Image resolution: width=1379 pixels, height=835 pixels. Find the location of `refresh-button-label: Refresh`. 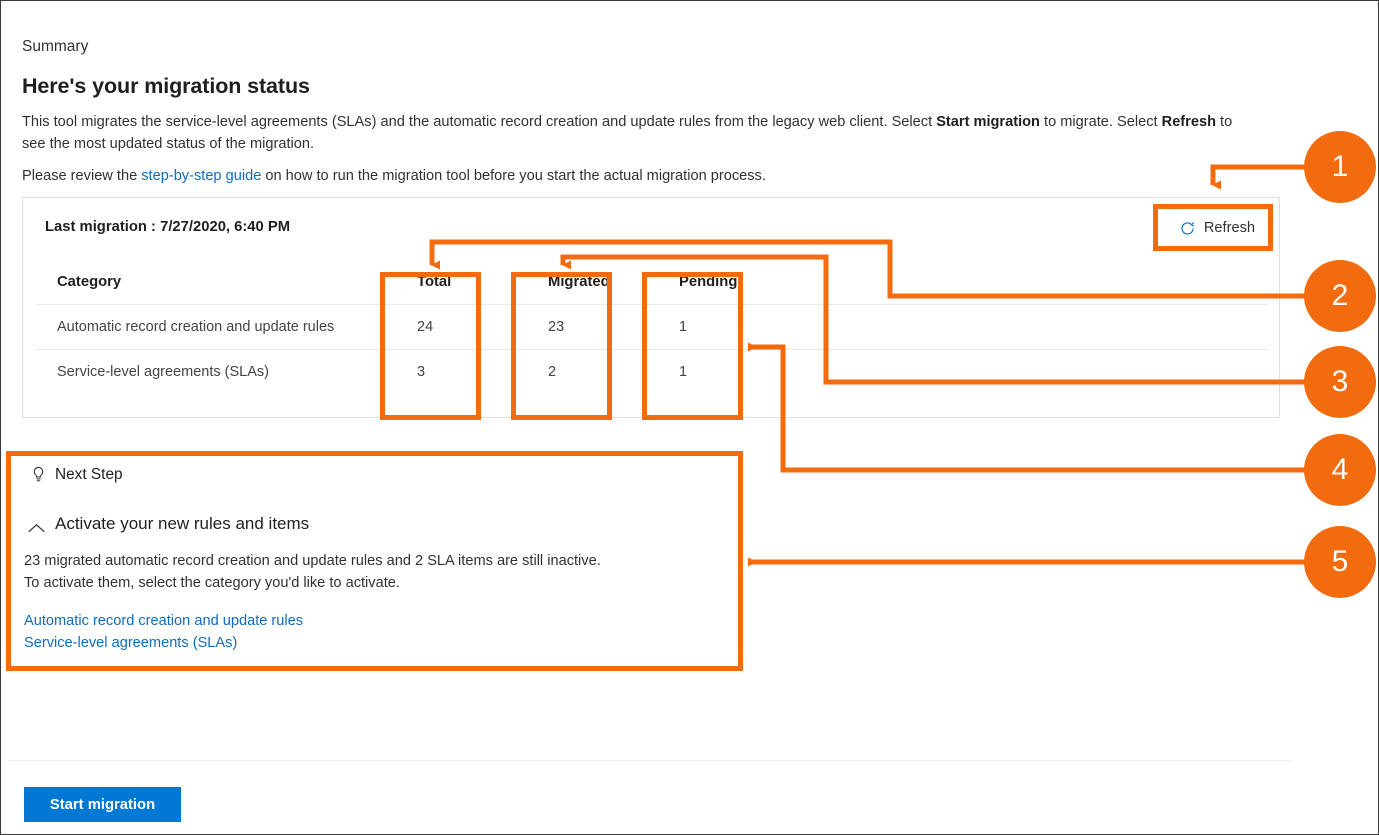

refresh-button-label: Refresh is located at coordinates (1229, 228).